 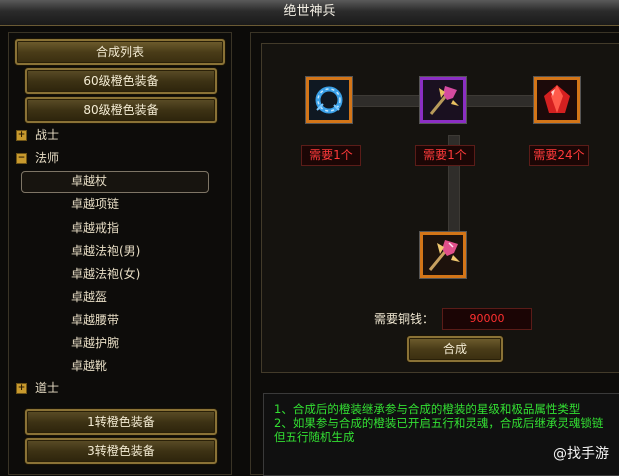 I want to click on list-item: 卓越杖, so click(x=89, y=181).